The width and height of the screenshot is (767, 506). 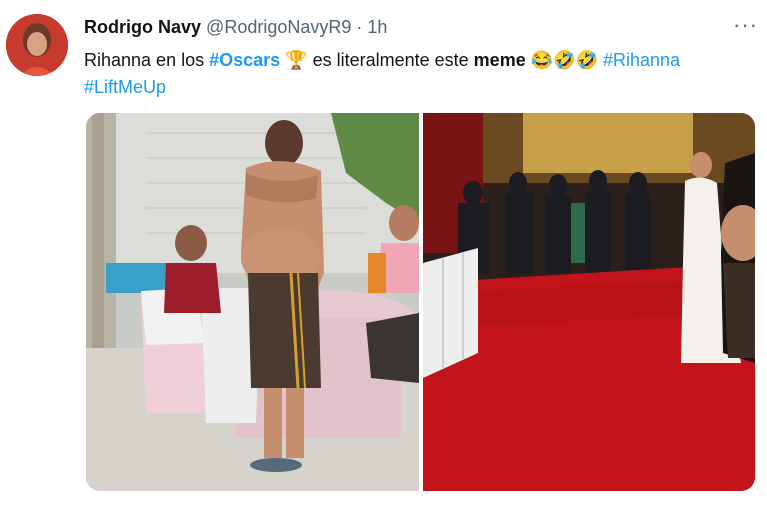 What do you see at coordinates (278, 27) in the screenshot?
I see `user-handle: @RodrigoNavyR9` at bounding box center [278, 27].